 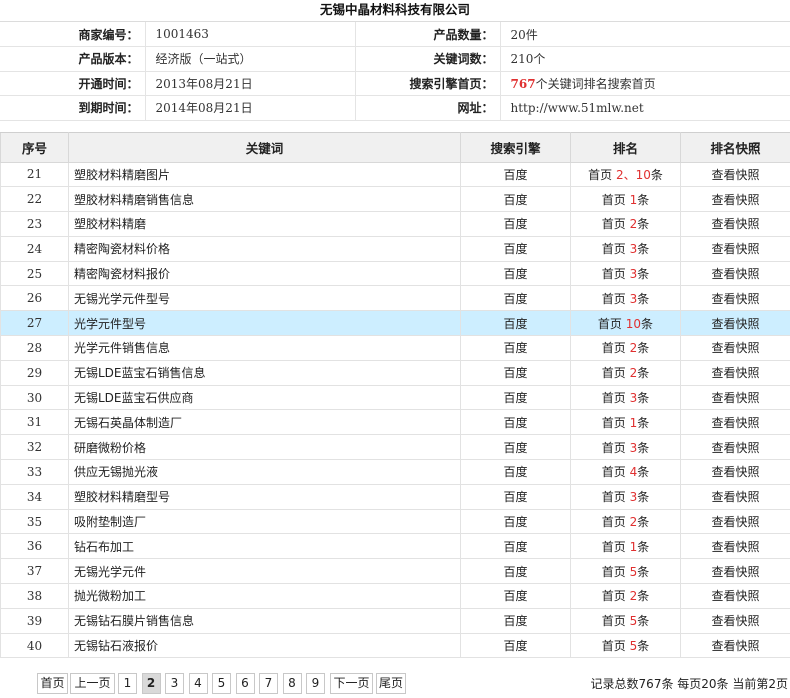 What do you see at coordinates (264, 273) in the screenshot?
I see `row-keyword: 精密陶瓷材料报价` at bounding box center [264, 273].